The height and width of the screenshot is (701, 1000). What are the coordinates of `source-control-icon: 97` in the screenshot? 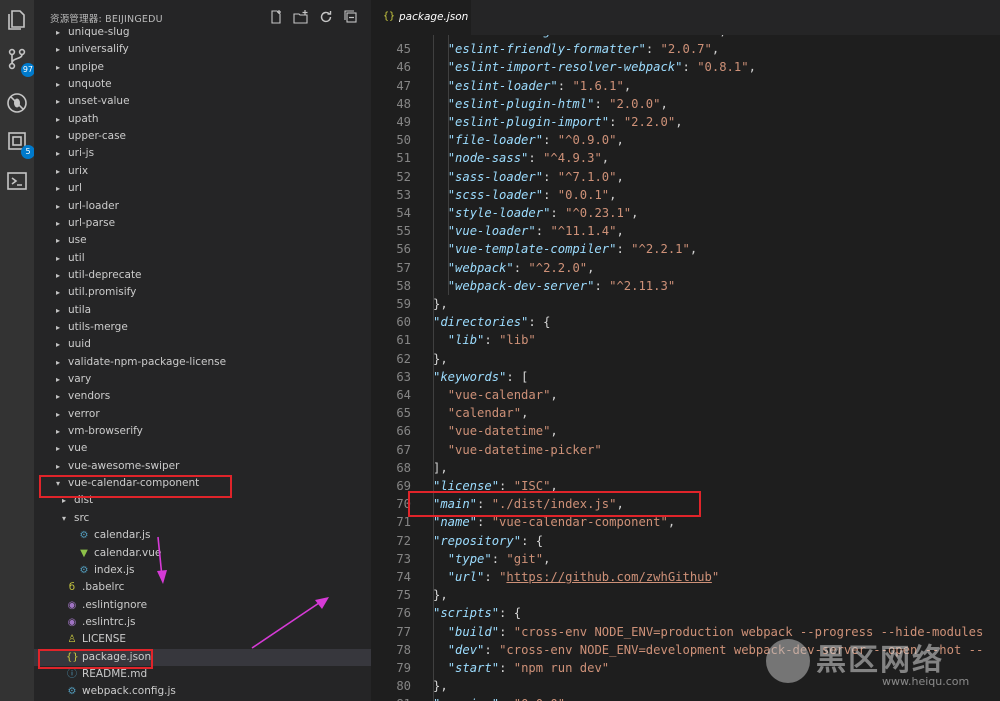 It's located at (20, 62).